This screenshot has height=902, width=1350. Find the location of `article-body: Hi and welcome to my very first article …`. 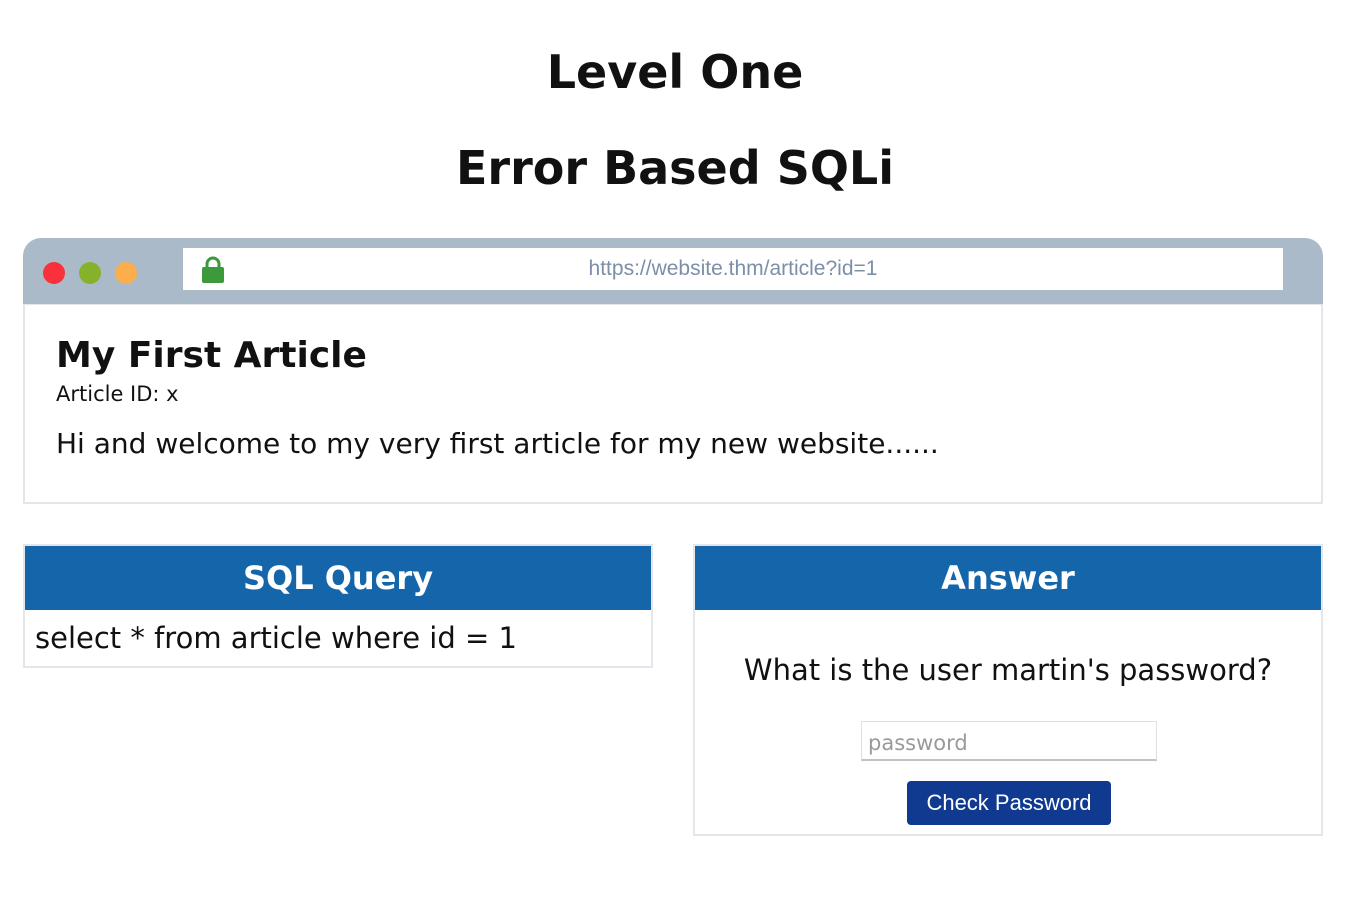

article-body: Hi and welcome to my very first article … is located at coordinates (497, 443).